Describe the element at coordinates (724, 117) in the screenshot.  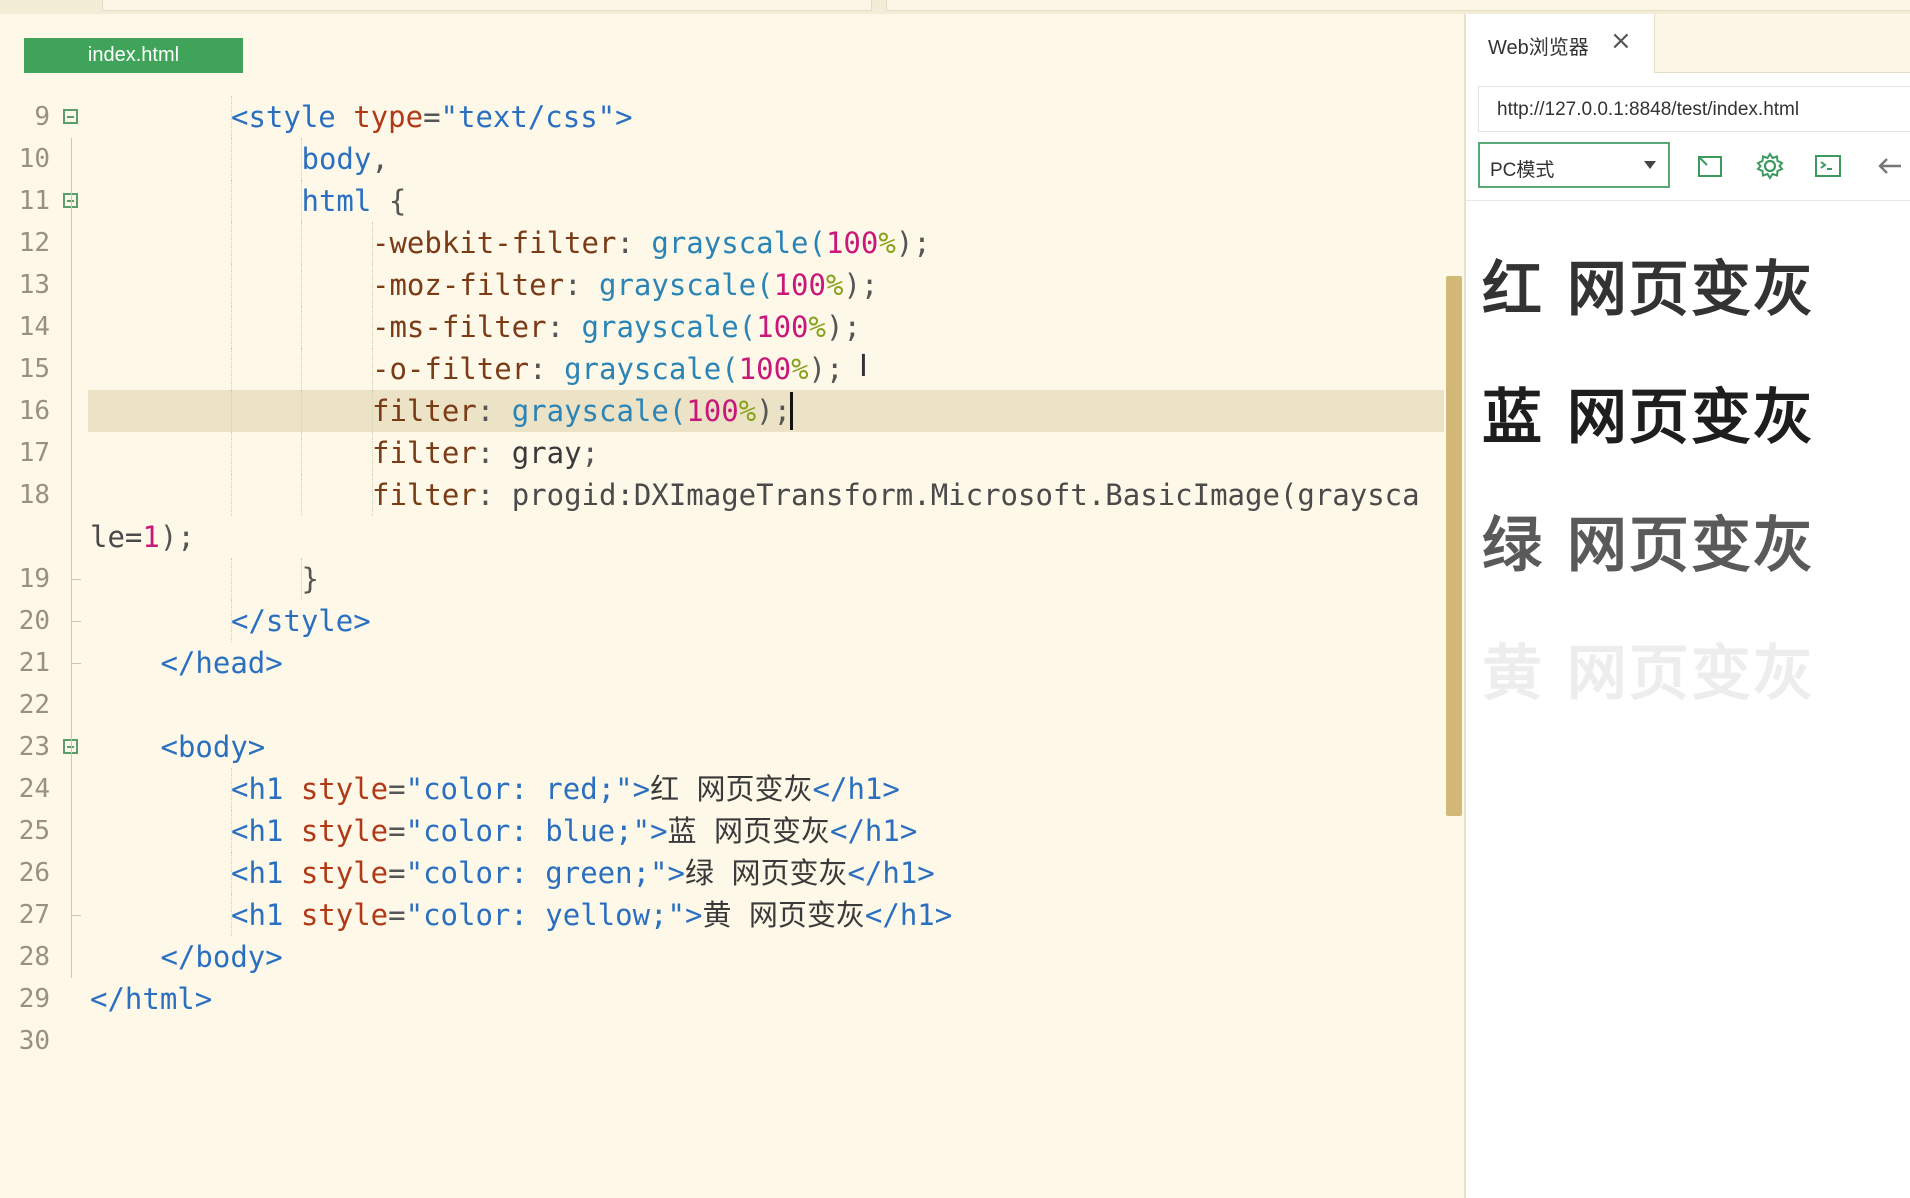
I see `code-line: 9 <style type="text/css">` at that location.